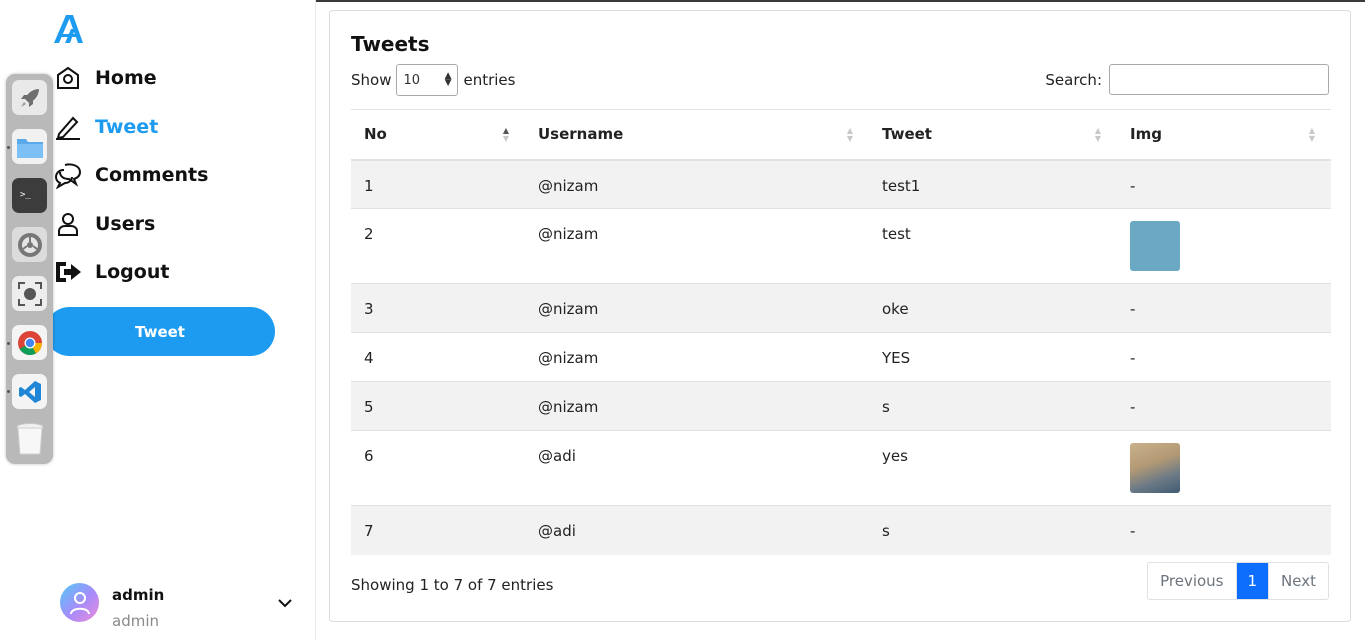 Image resolution: width=1365 pixels, height=640 pixels. What do you see at coordinates (68, 78) in the screenshot?
I see `home-icon` at bounding box center [68, 78].